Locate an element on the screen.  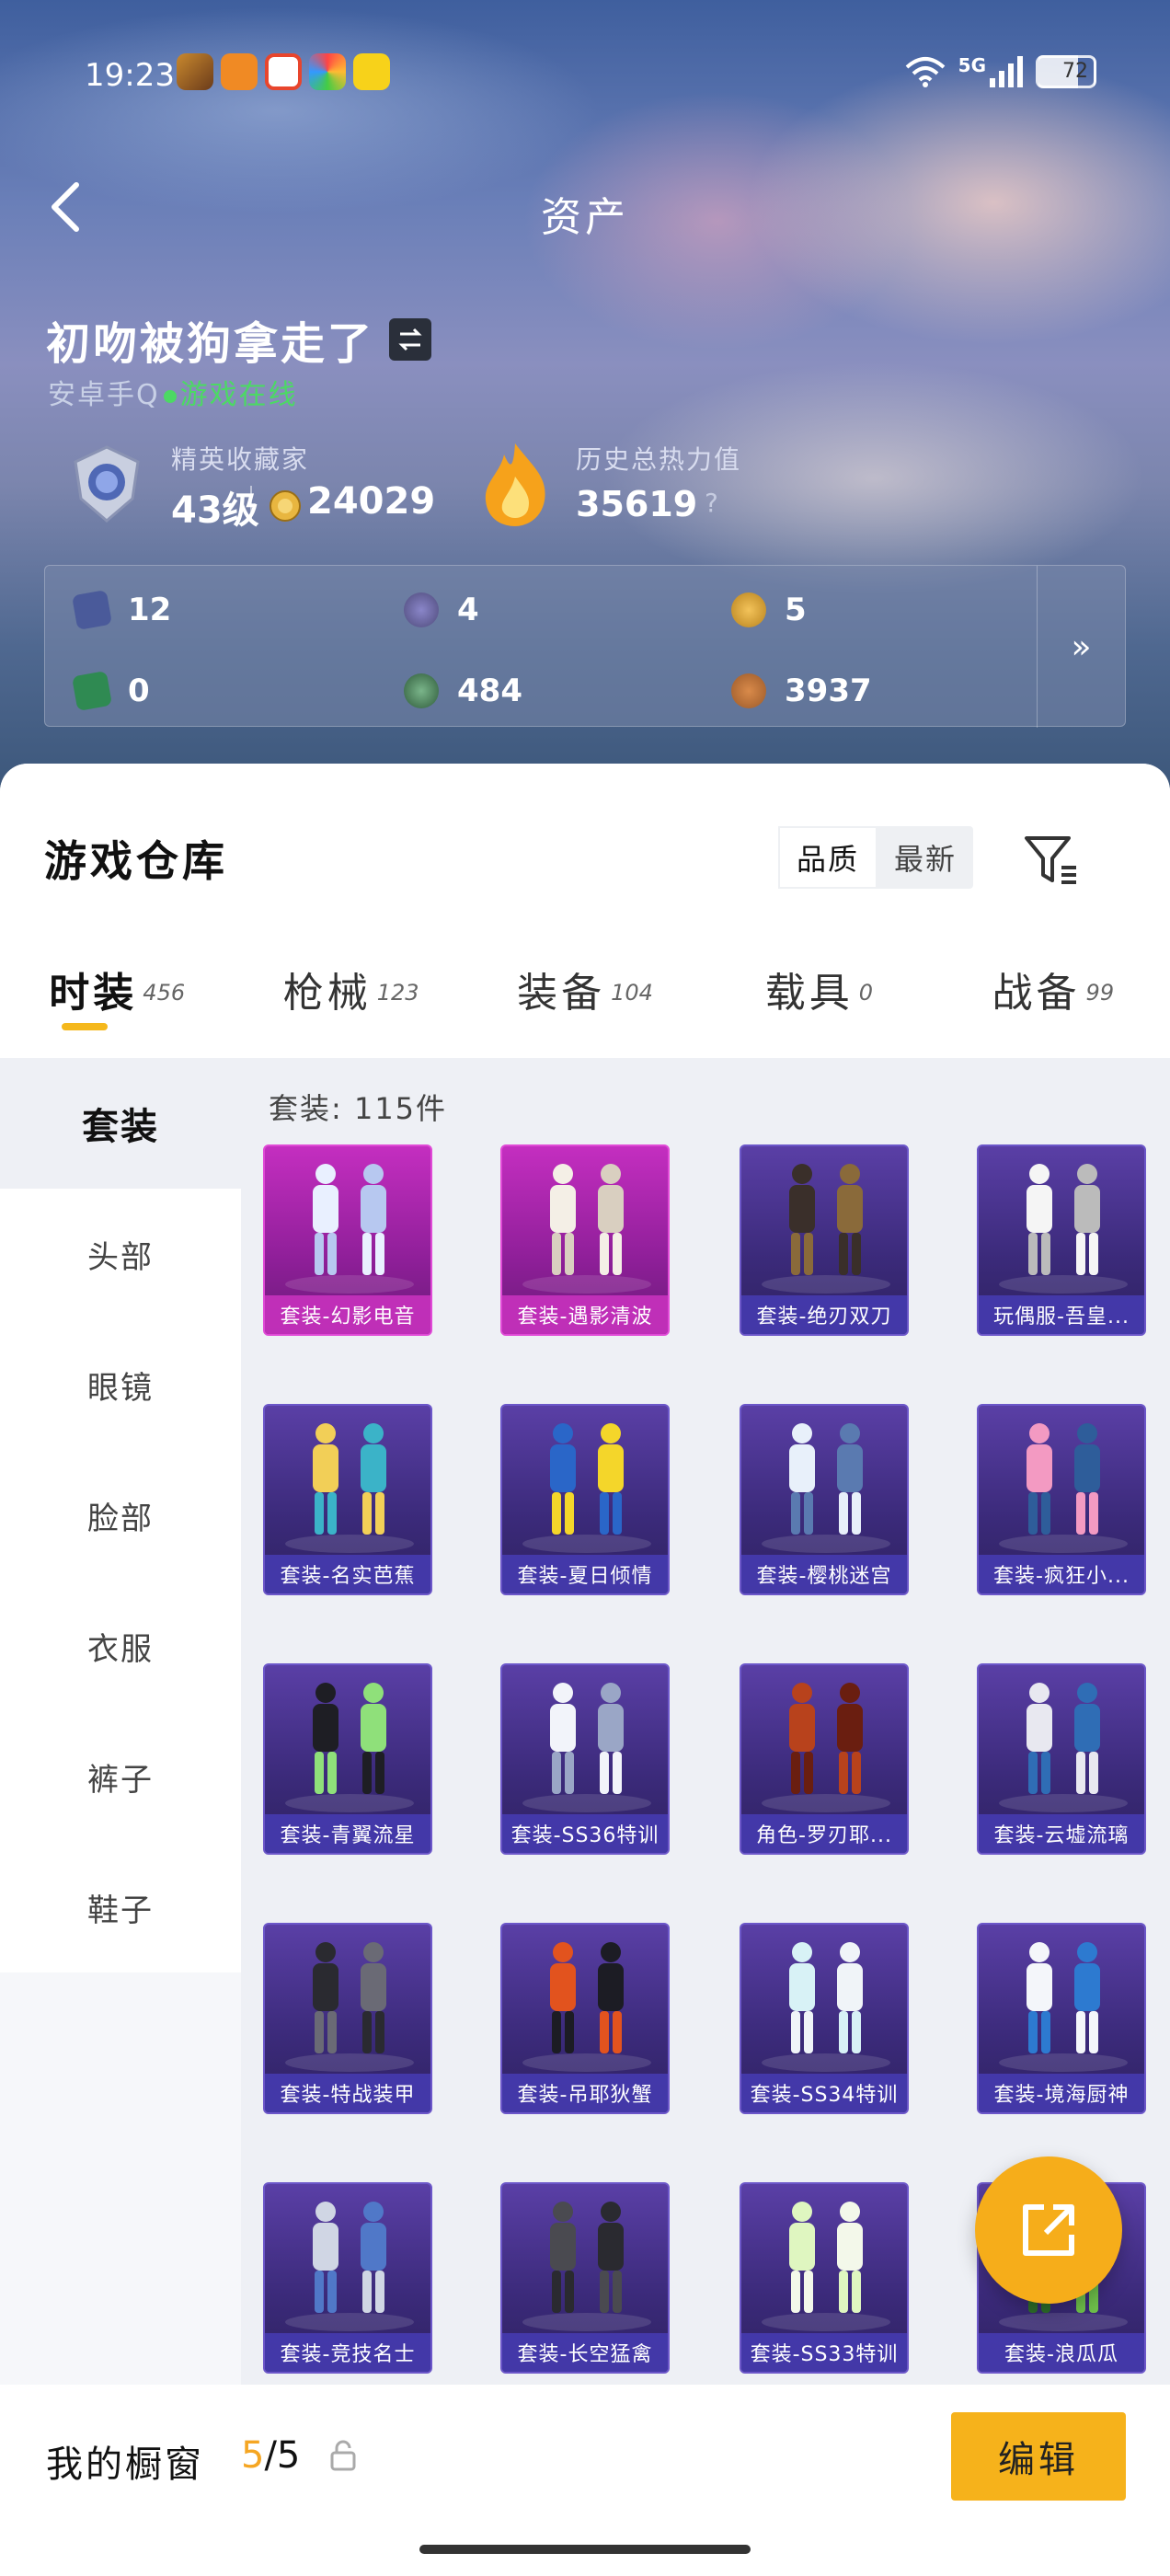
item-card: 套装-竞技名士 is located at coordinates (347, 2278).